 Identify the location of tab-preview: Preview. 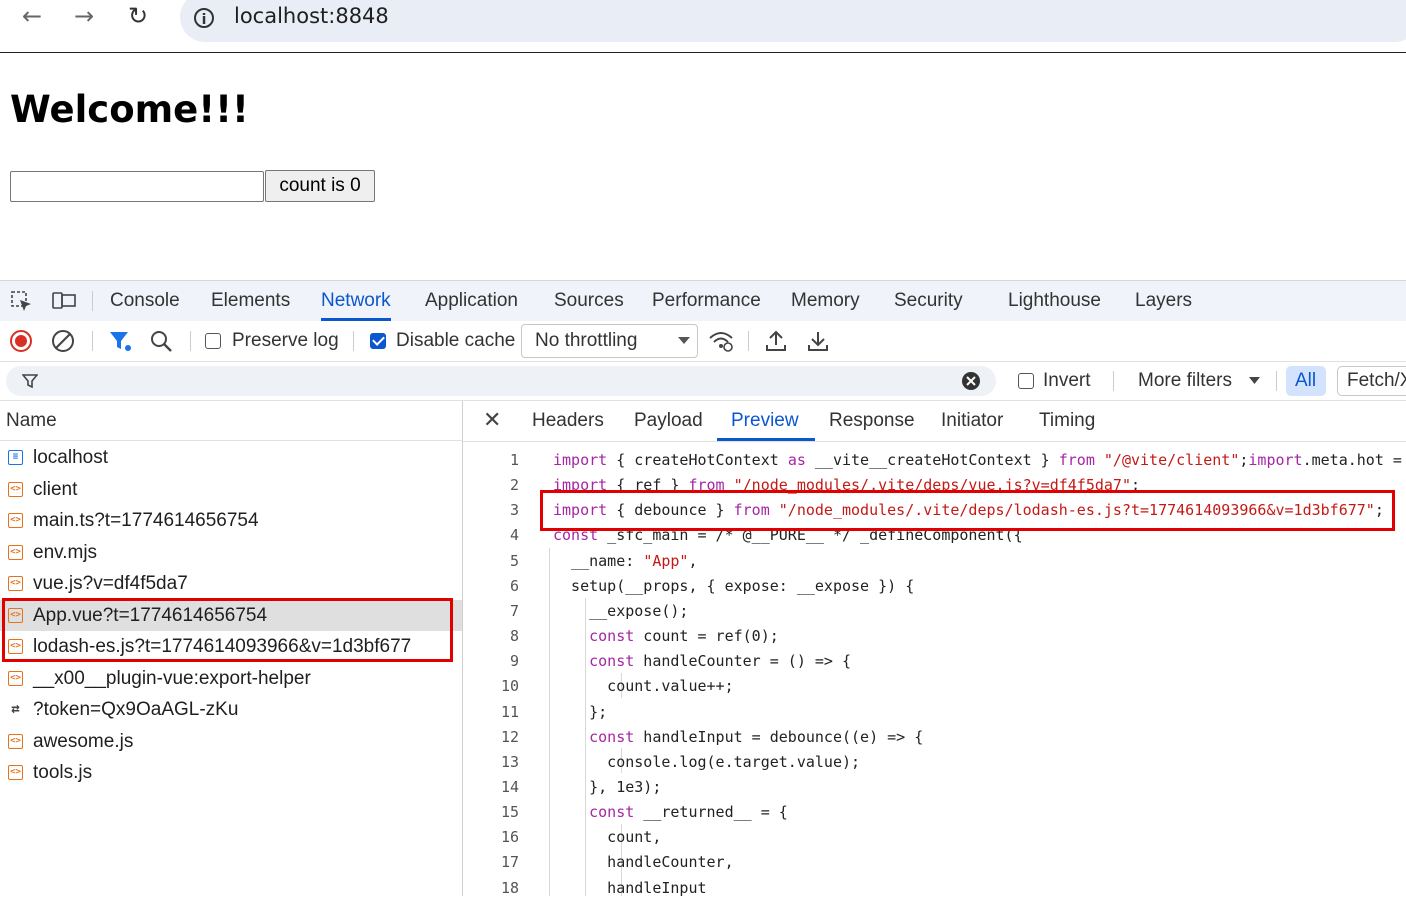
(766, 421).